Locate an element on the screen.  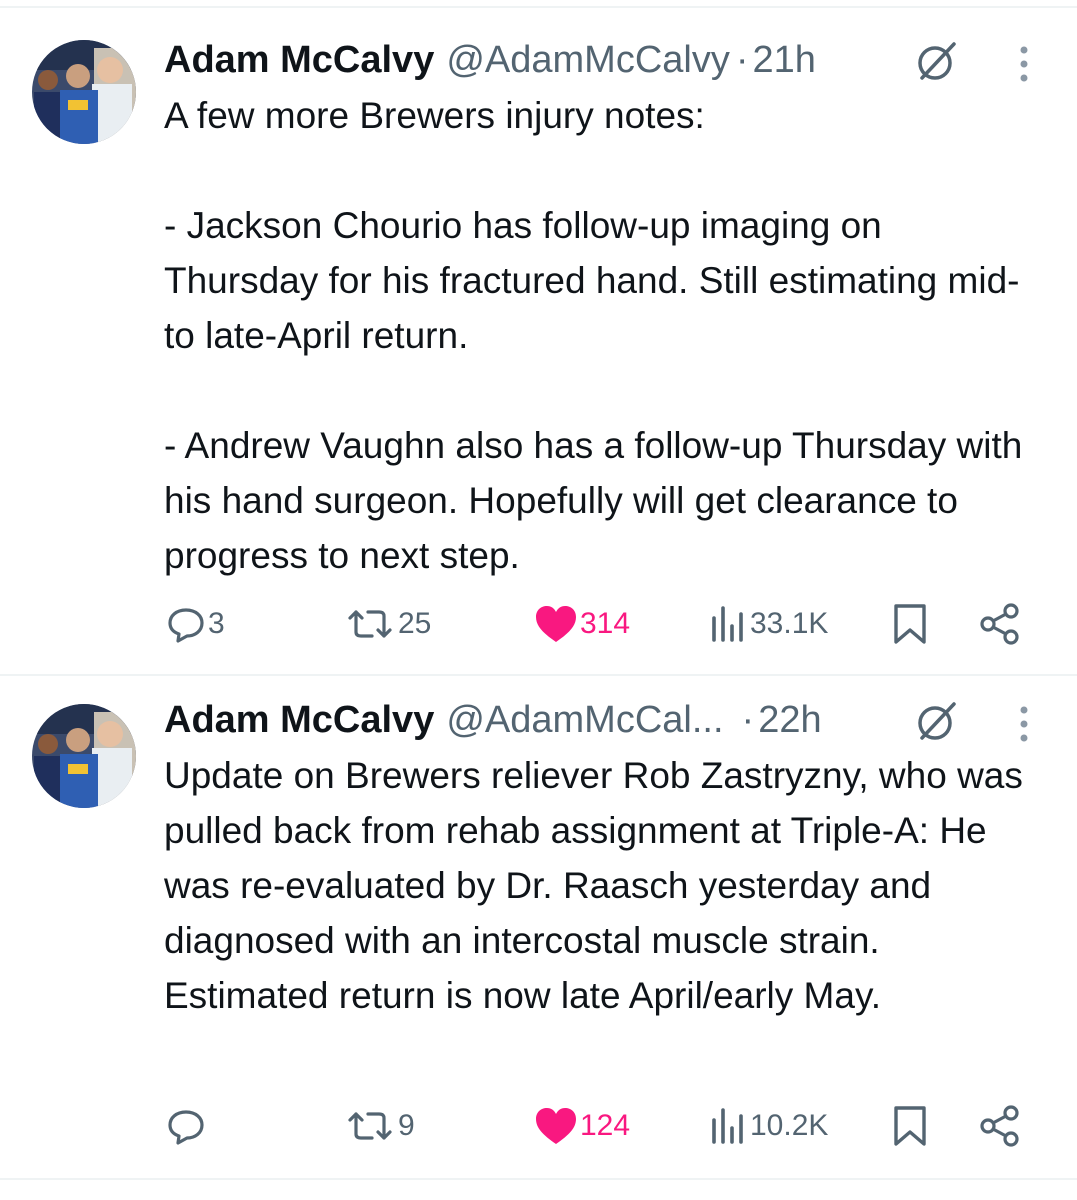
like-count: 314 is located at coordinates (605, 623).